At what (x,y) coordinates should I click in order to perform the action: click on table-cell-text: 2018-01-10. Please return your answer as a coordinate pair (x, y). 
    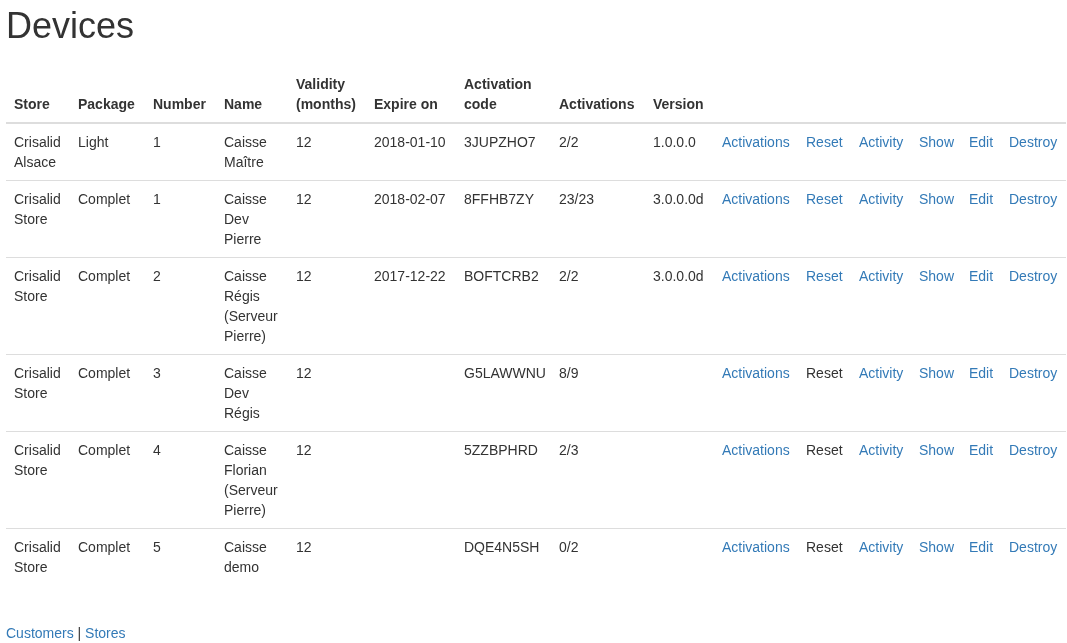
    Looking at the image, I should click on (410, 142).